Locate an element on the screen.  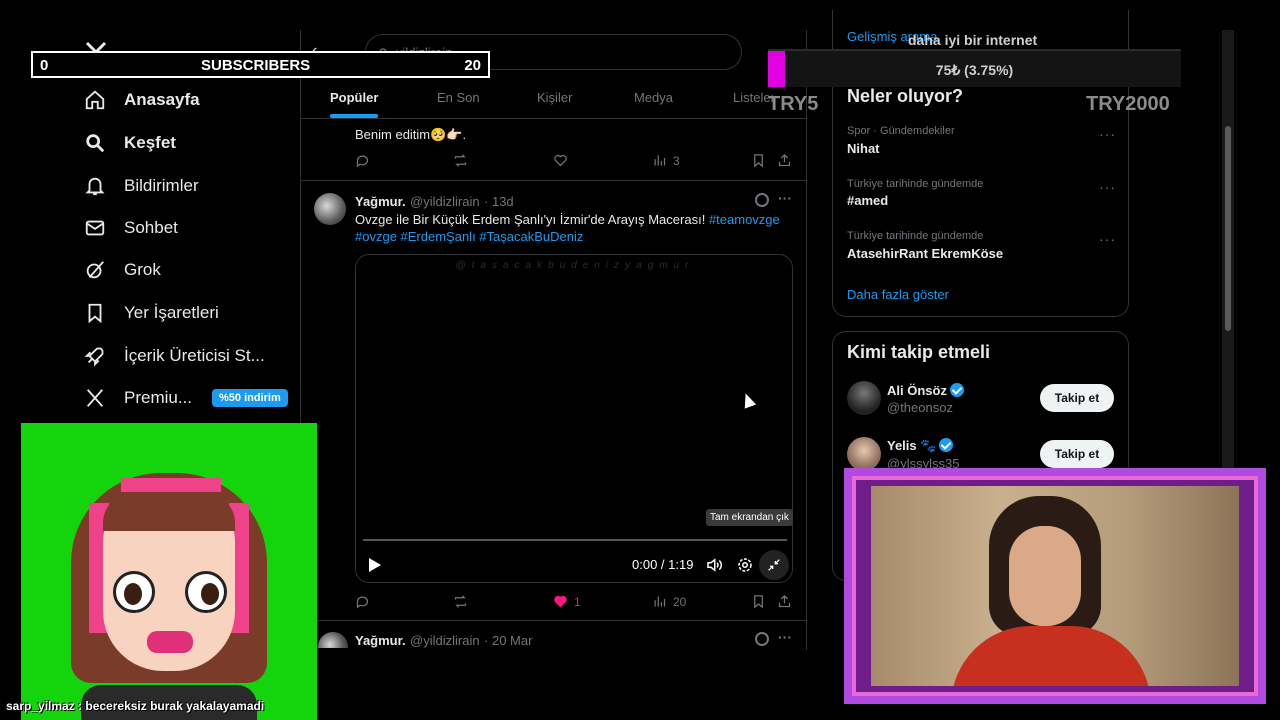
trend-topic: #amed is located at coordinates (867, 200).